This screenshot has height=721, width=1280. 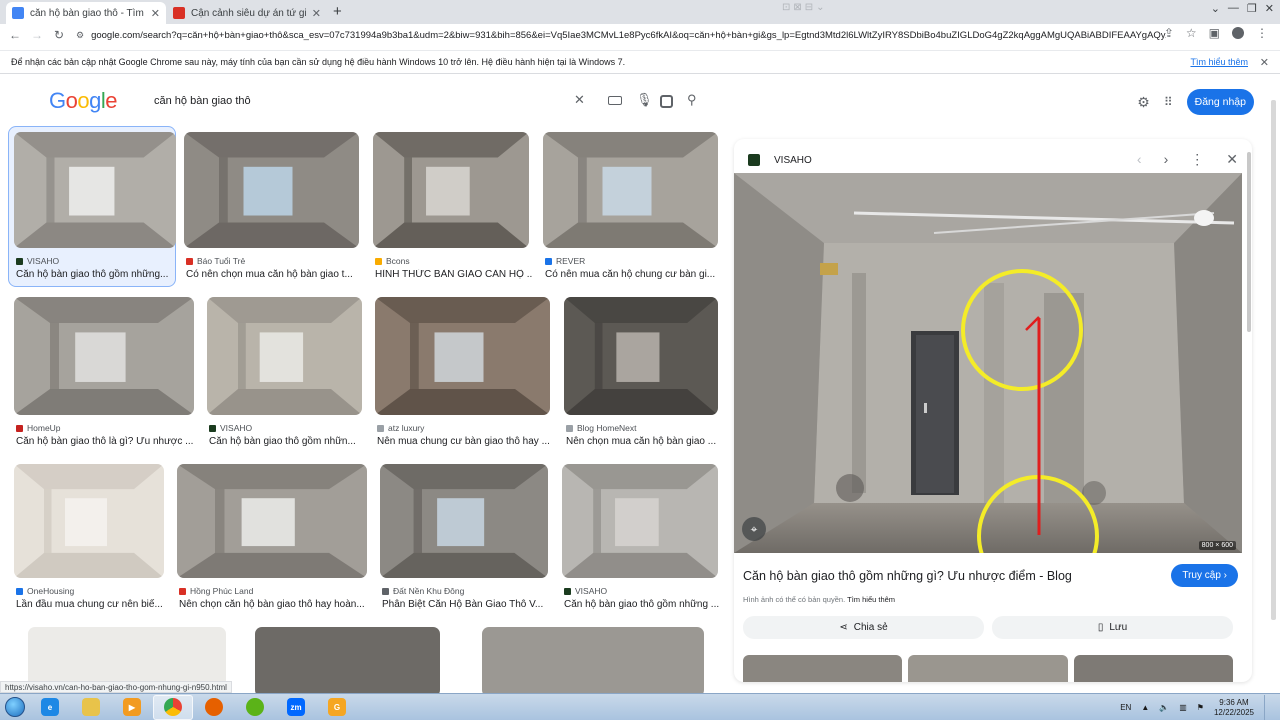 What do you see at coordinates (1214, 33) in the screenshot?
I see `side-panel-icon: ▣` at bounding box center [1214, 33].